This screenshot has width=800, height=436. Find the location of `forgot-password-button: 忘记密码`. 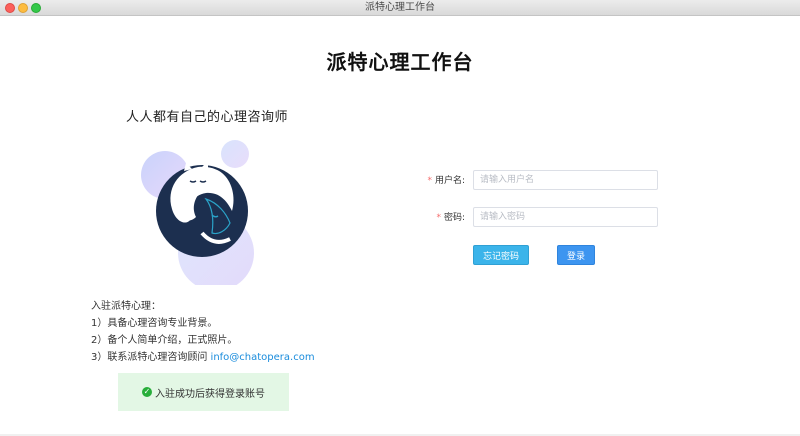

forgot-password-button: 忘记密码 is located at coordinates (501, 255).